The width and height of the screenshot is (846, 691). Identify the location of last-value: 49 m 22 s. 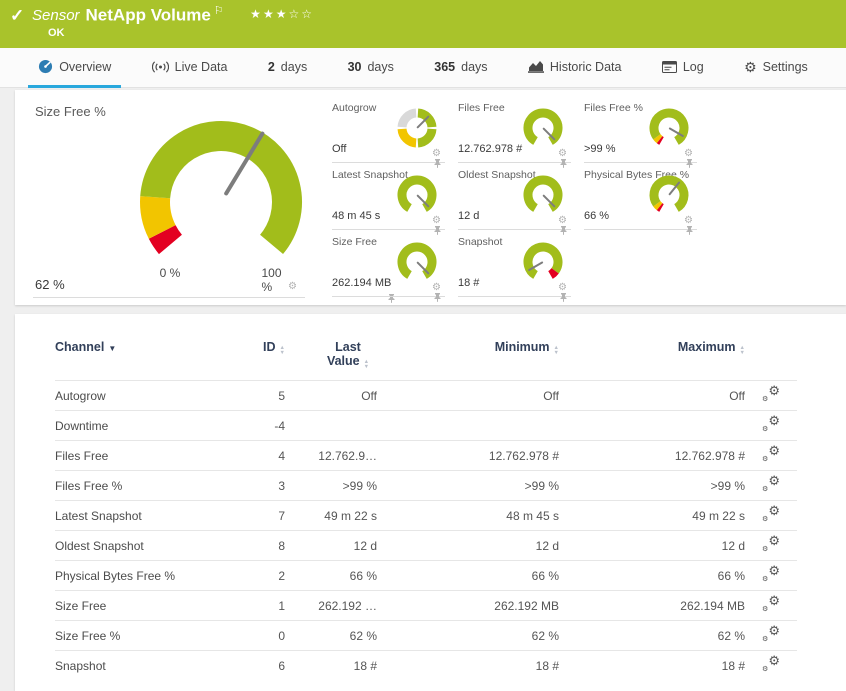
(331, 515).